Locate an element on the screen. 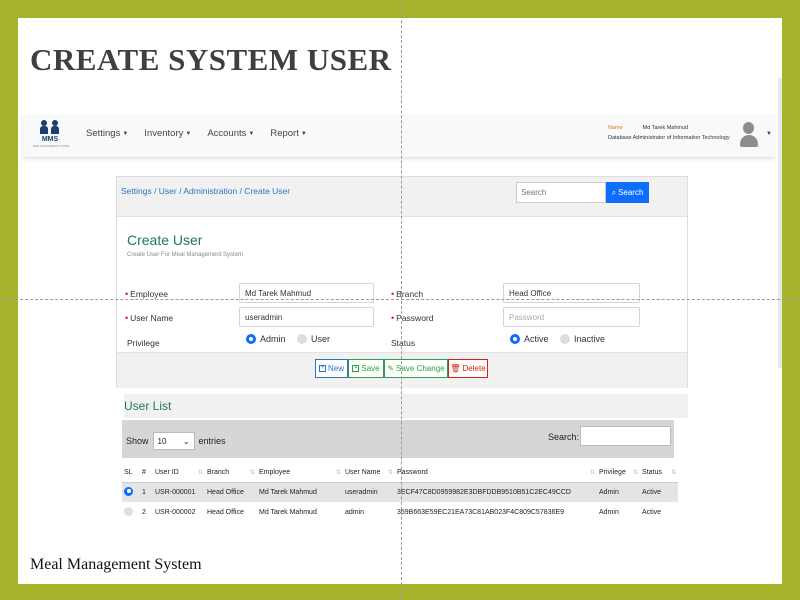 The image size is (800, 600). col-privilege: Privilege ⇅ is located at coordinates (618, 473).